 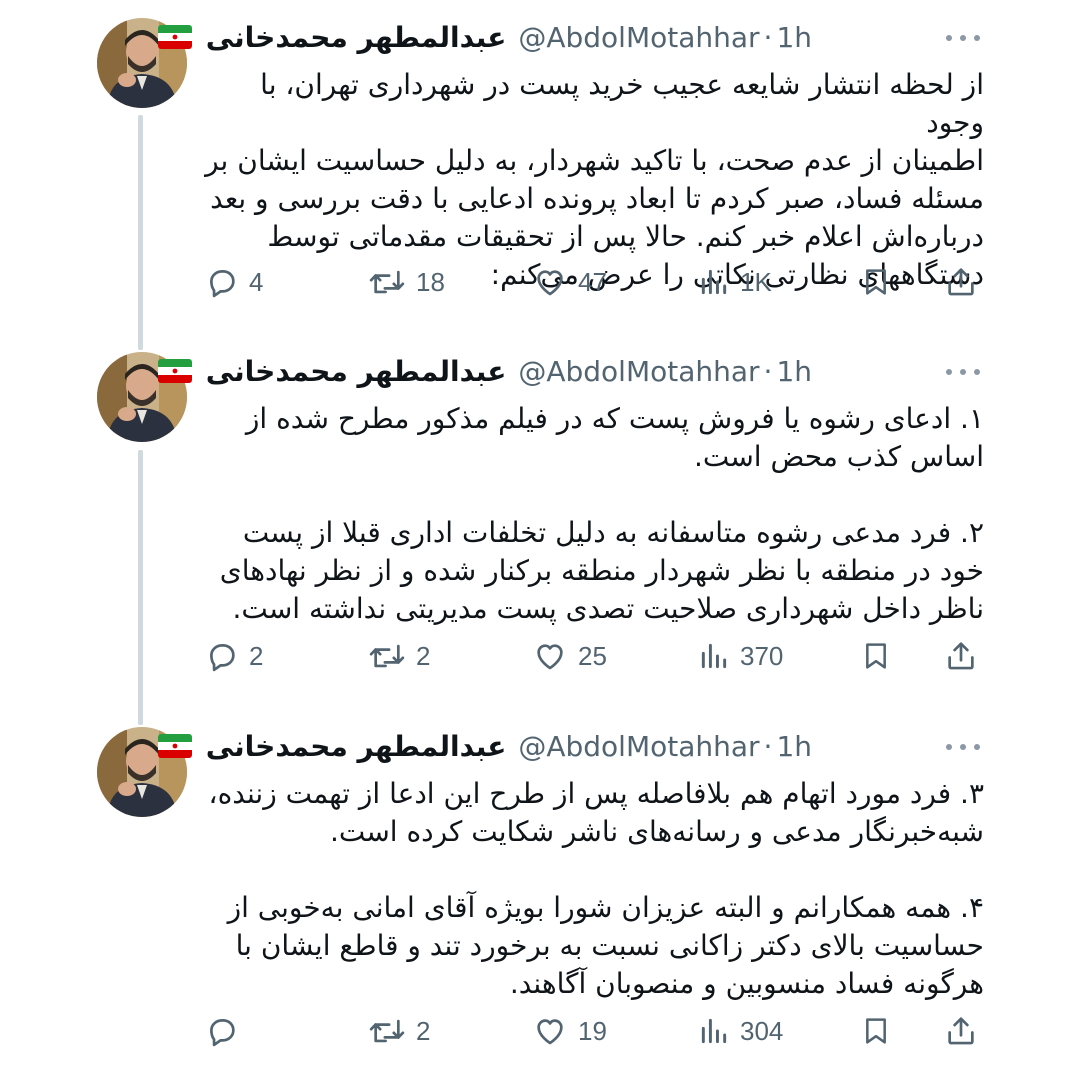 I want to click on action-bar: 4 18 47 1K, so click(x=595, y=282).